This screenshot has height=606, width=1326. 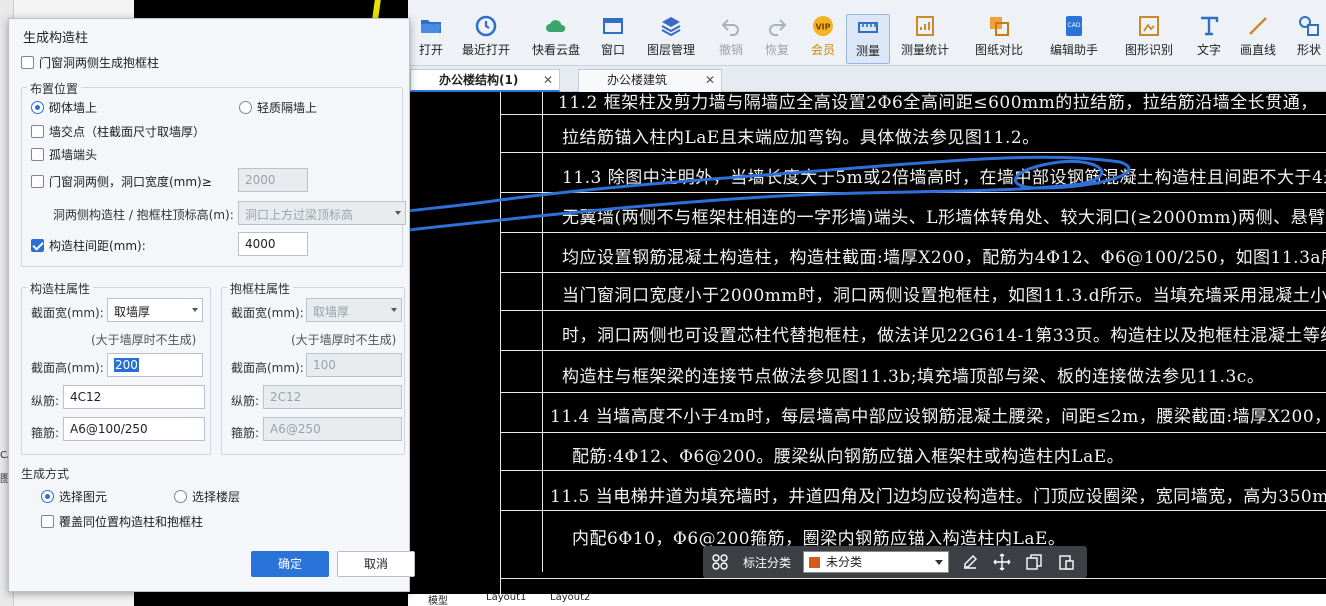 I want to click on col-width-value: 取墙厚, so click(x=132, y=312).